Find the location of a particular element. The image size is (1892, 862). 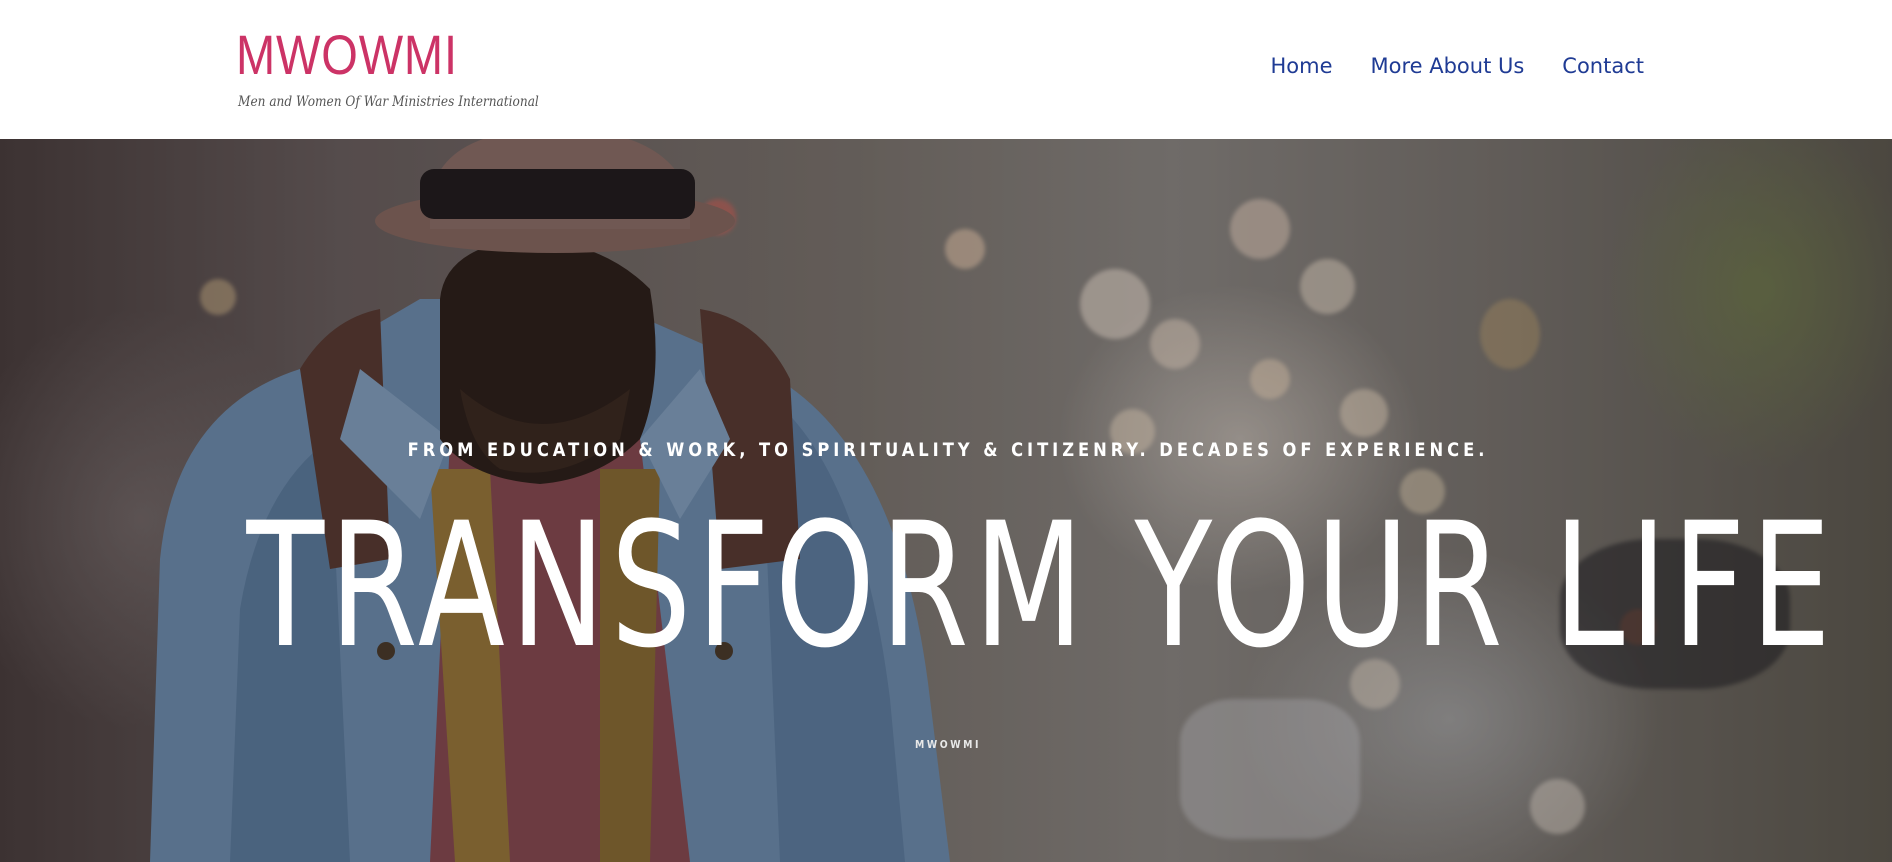

nav-link-home: Home is located at coordinates (1301, 66).